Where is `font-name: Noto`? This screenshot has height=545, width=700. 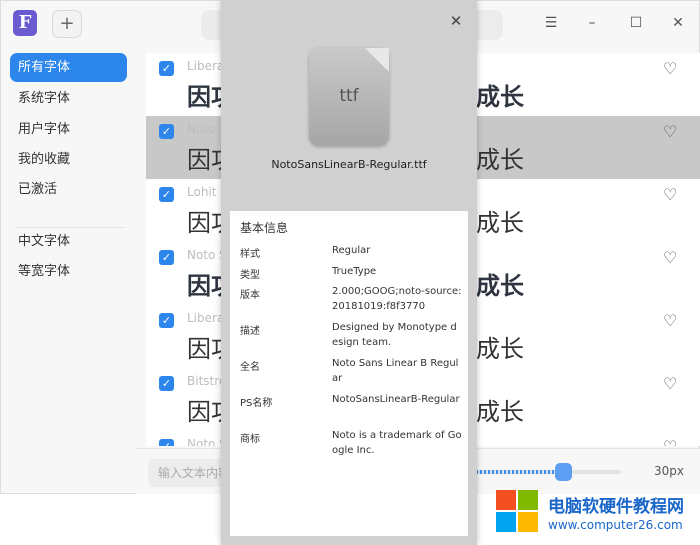 font-name: Noto is located at coordinates (201, 129).